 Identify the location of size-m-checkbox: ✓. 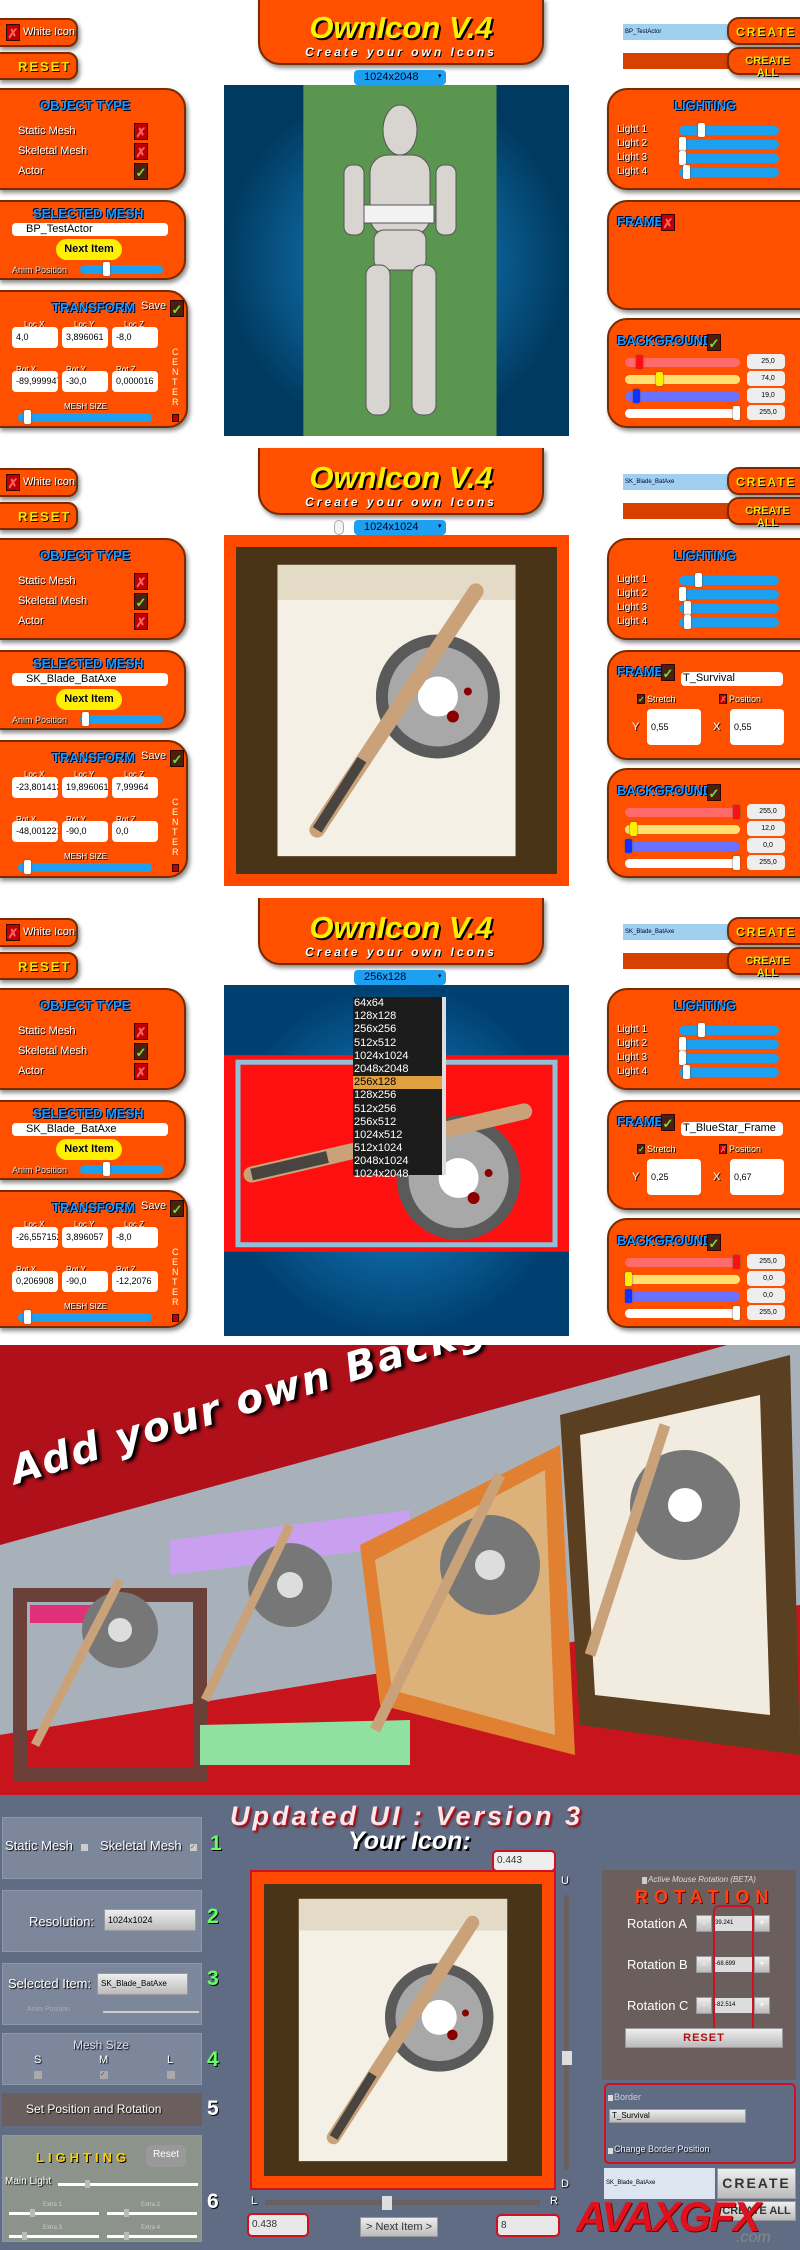
(104, 2075).